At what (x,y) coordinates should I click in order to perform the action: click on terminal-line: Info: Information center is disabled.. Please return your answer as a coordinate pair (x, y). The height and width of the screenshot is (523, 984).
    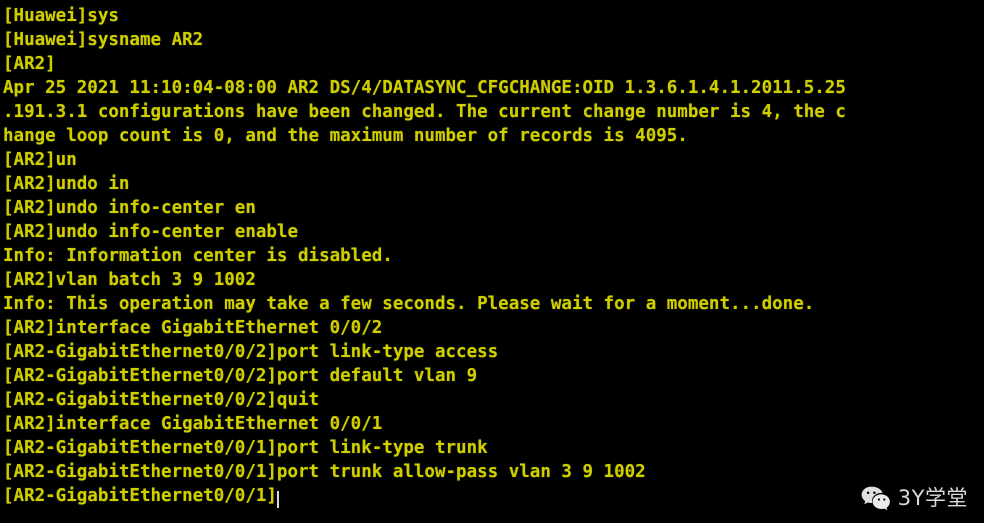
    Looking at the image, I should click on (198, 256).